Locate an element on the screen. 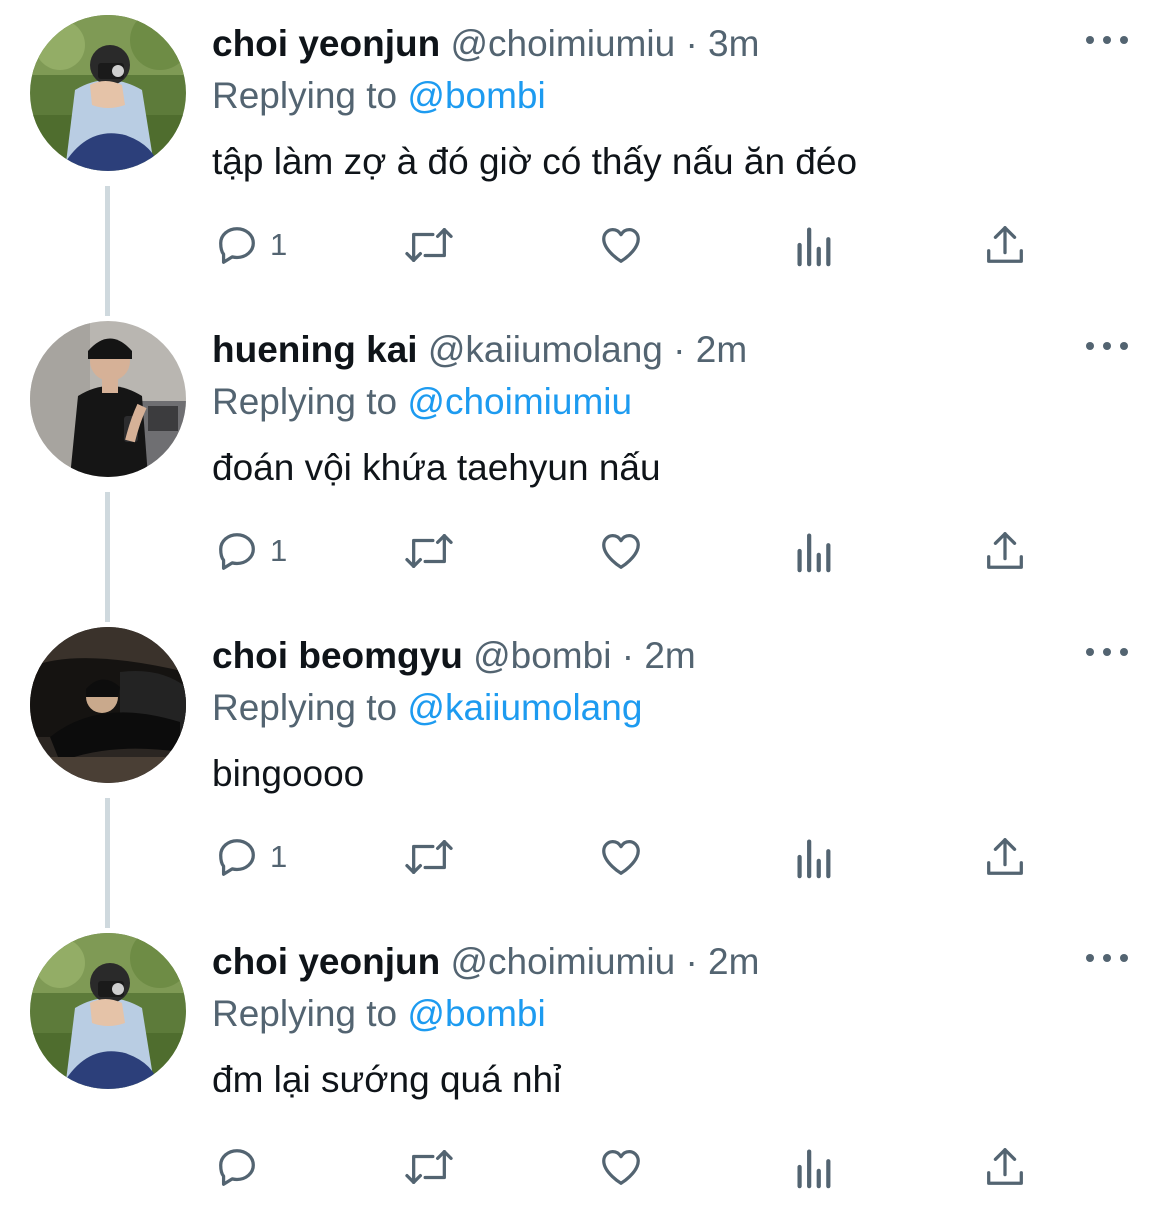 This screenshot has width=1170, height=1224. tweet-header: choi yeonjun @choimiumiu · 2m is located at coordinates (485, 962).